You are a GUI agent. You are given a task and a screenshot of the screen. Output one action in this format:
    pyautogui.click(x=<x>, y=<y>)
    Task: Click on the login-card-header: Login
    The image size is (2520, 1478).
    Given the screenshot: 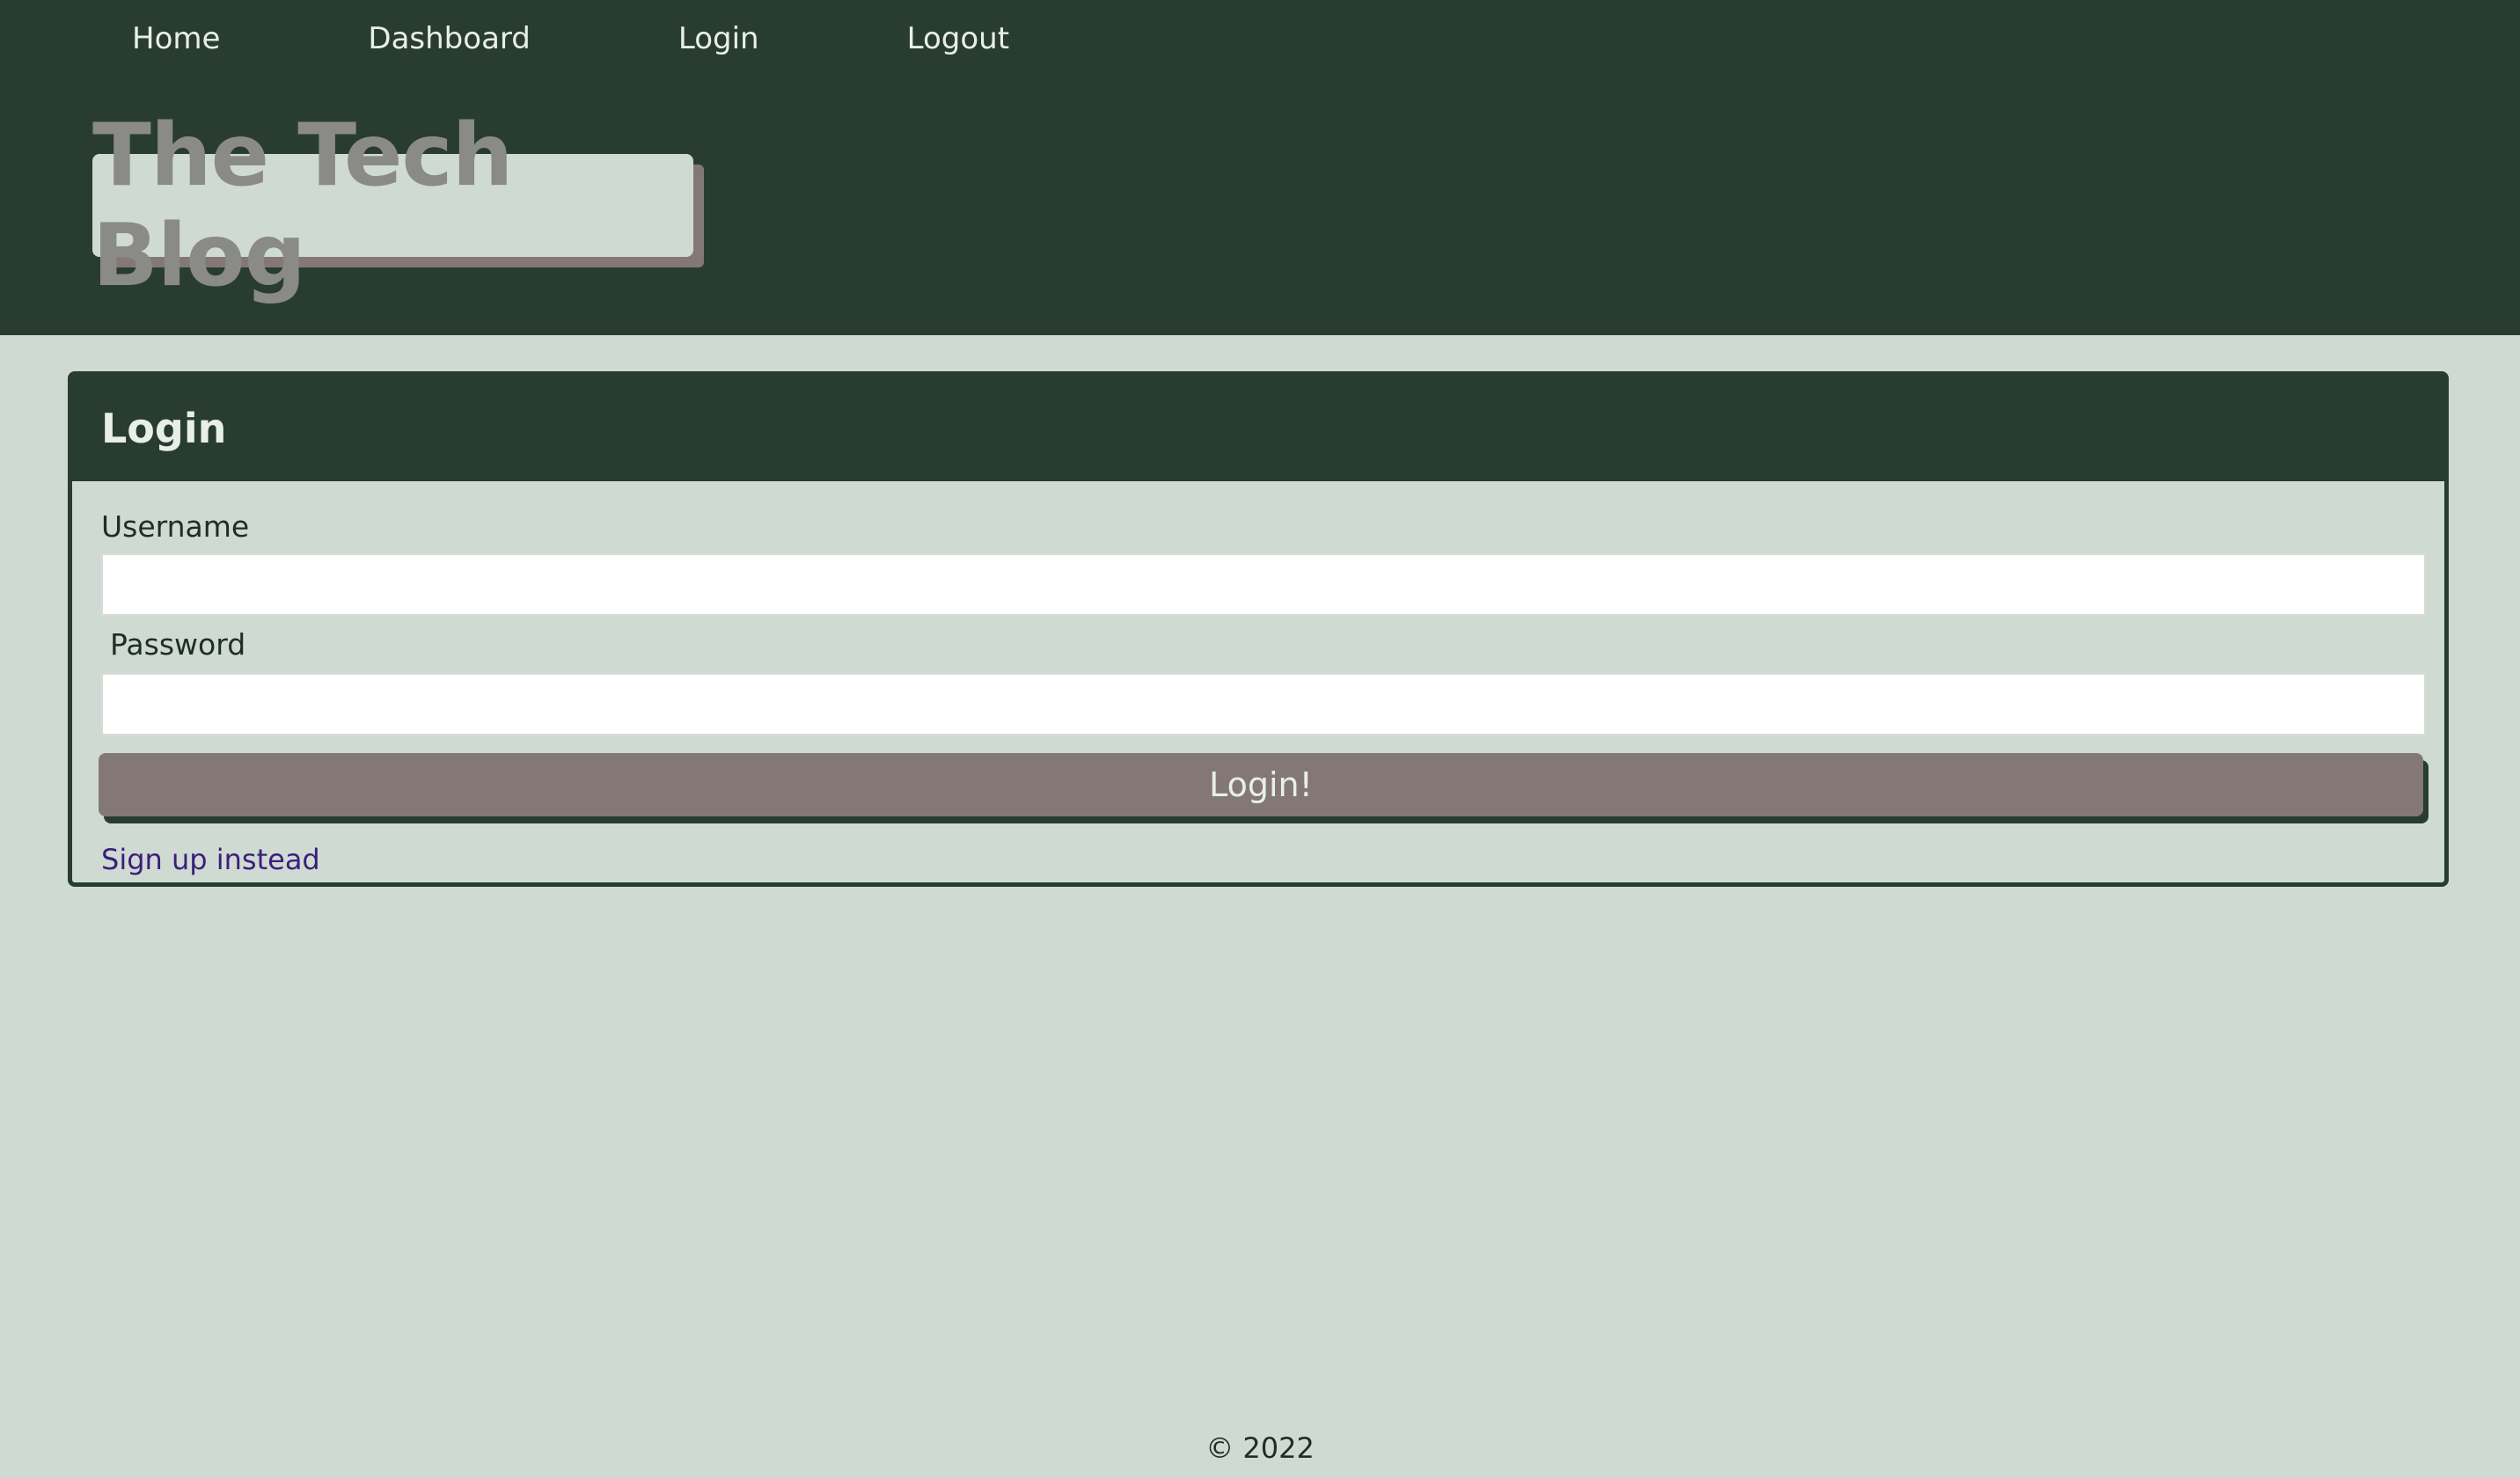 What is the action you would take?
    pyautogui.click(x=1258, y=428)
    